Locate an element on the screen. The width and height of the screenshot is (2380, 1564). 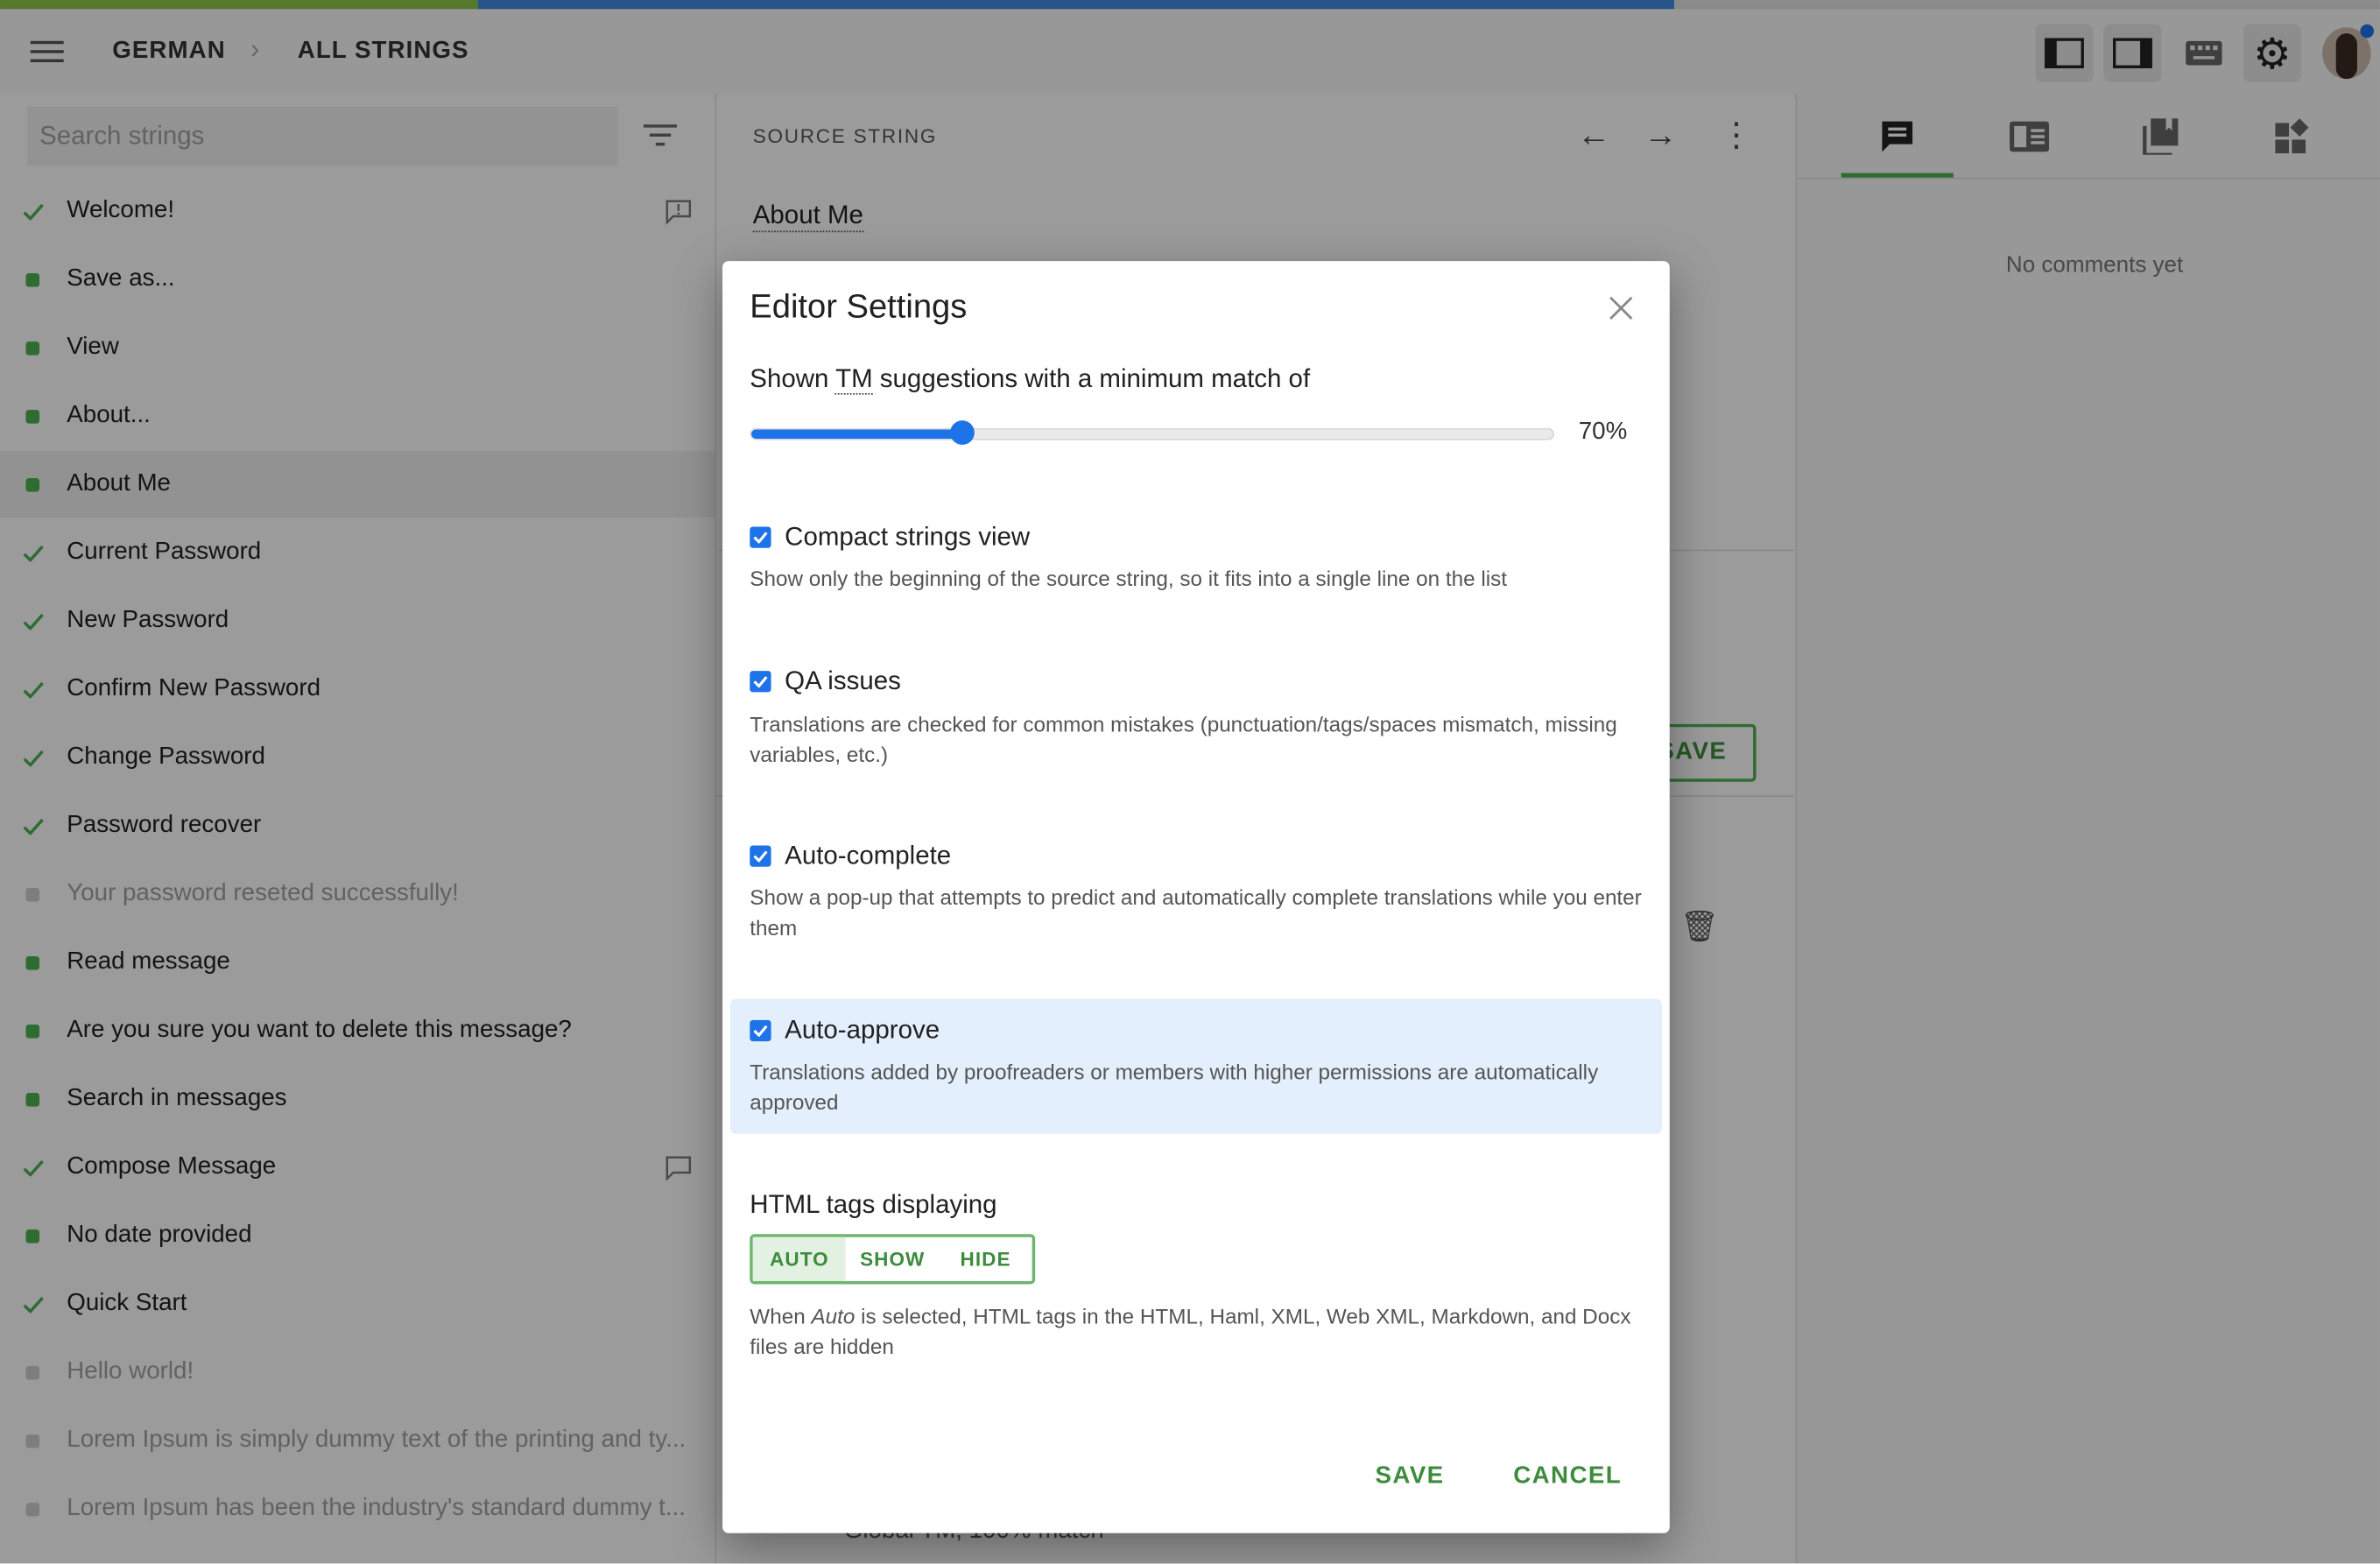
html-tags-auto: AUTO is located at coordinates (799, 1258).